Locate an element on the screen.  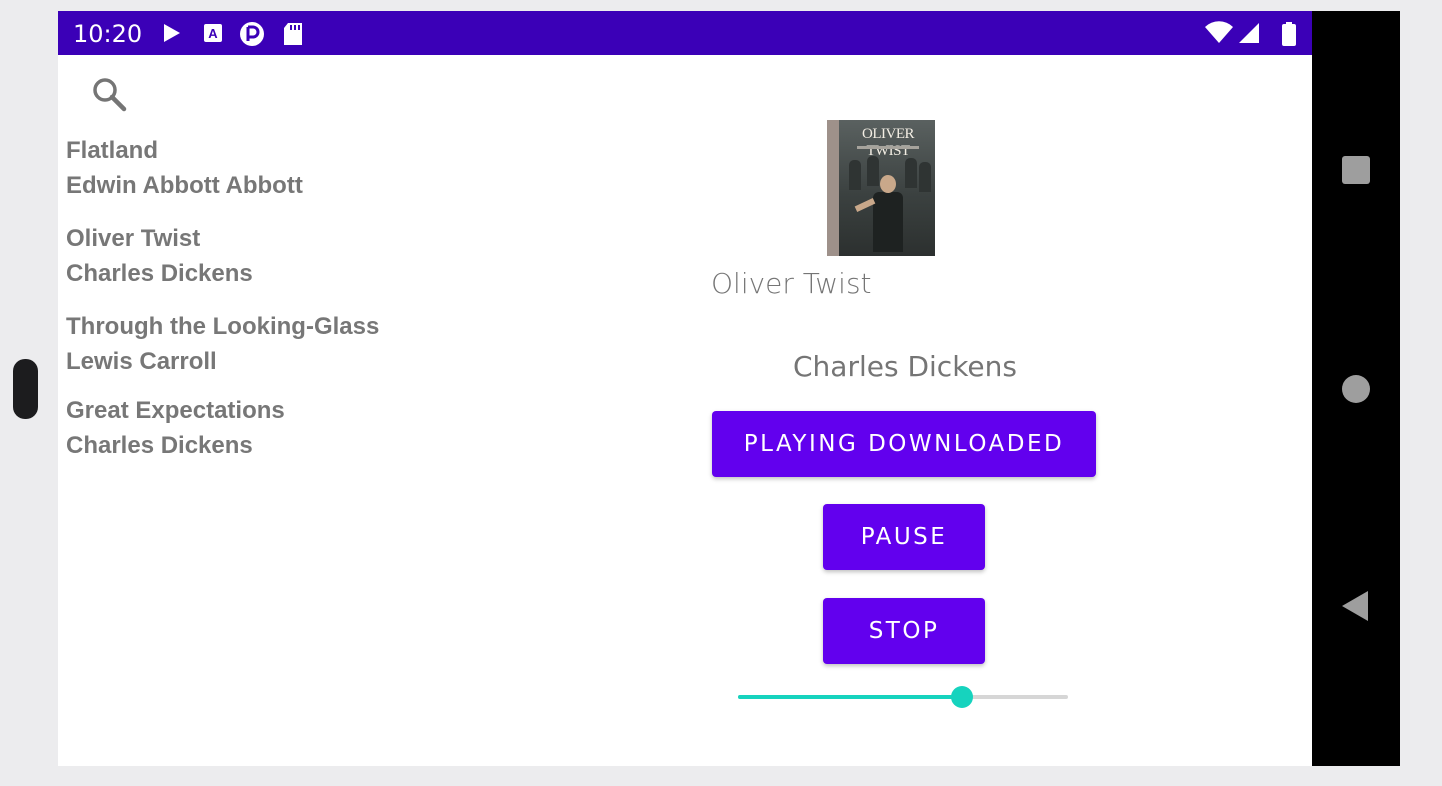
slider-fill is located at coordinates (850, 697).